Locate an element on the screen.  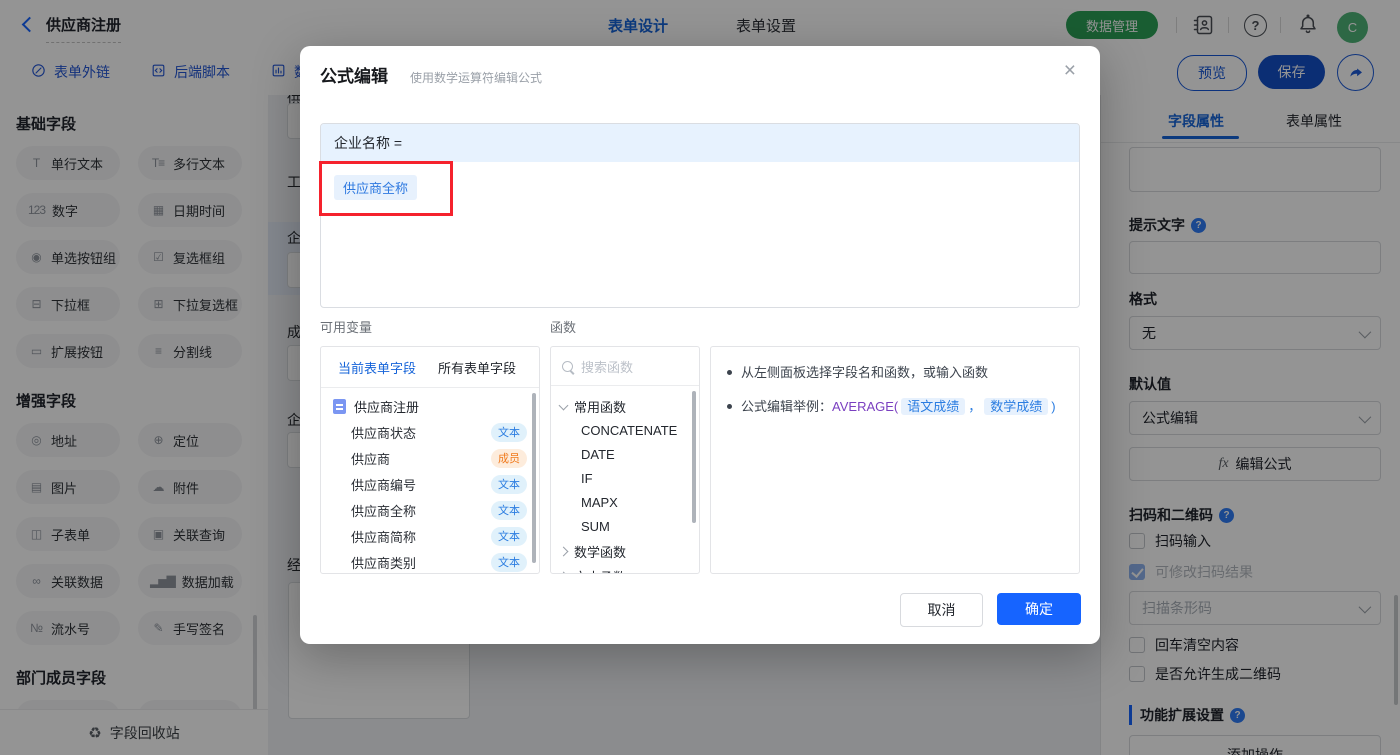
variables-tabs: 当前表单字段 所有表单字段 is located at coordinates (430, 367).